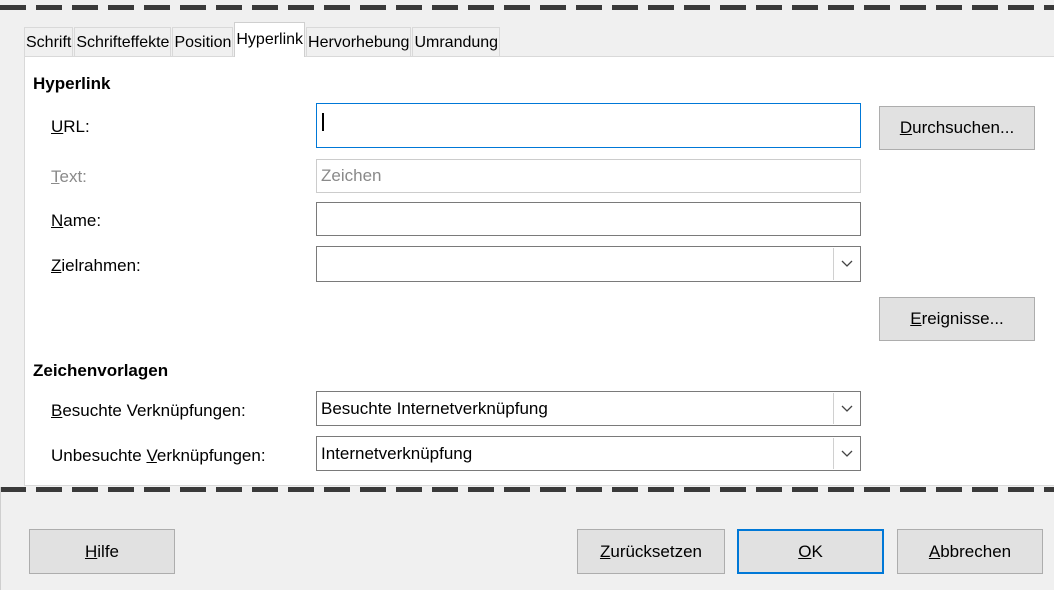 This screenshot has height=590, width=1054. Describe the element at coordinates (588, 408) in the screenshot. I see `visited-links-select: Besuchte Internetverknüpfung` at that location.